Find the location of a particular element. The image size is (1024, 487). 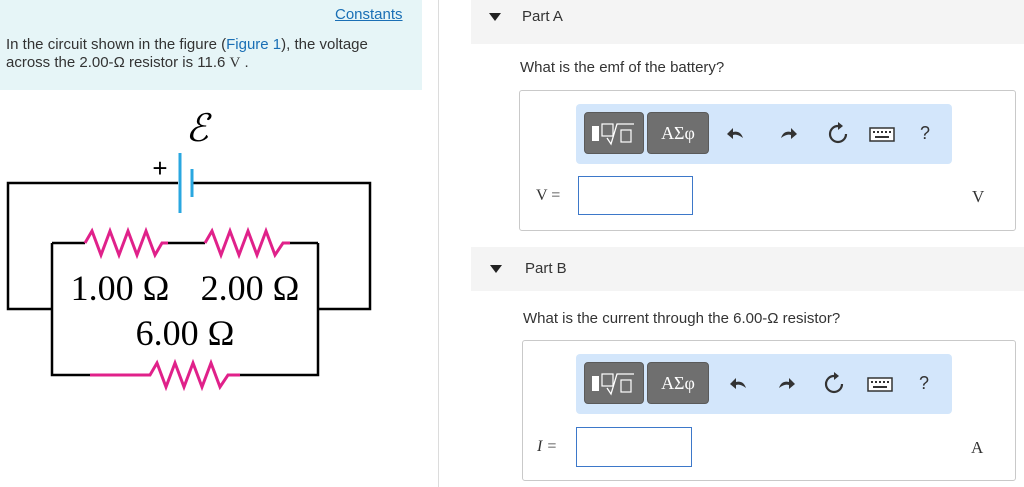

volt-unit: V is located at coordinates (235, 63).